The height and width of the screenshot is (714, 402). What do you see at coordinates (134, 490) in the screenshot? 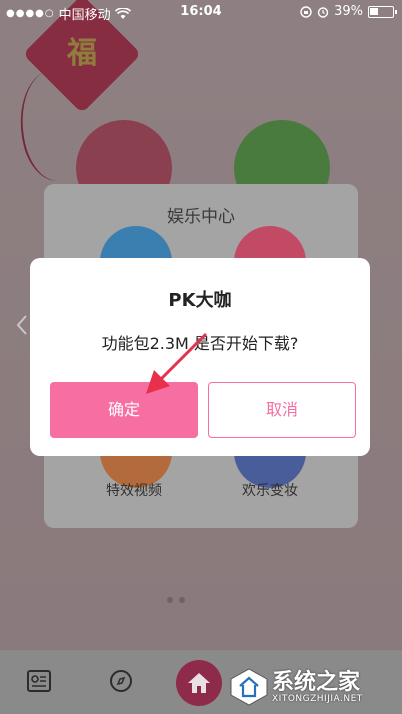
I see `effects-video-label: 特效视频` at bounding box center [134, 490].